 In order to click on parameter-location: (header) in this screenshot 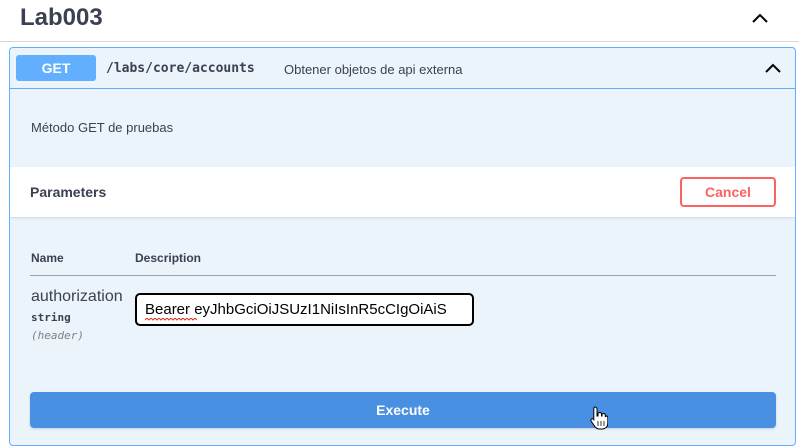, I will do `click(57, 335)`.